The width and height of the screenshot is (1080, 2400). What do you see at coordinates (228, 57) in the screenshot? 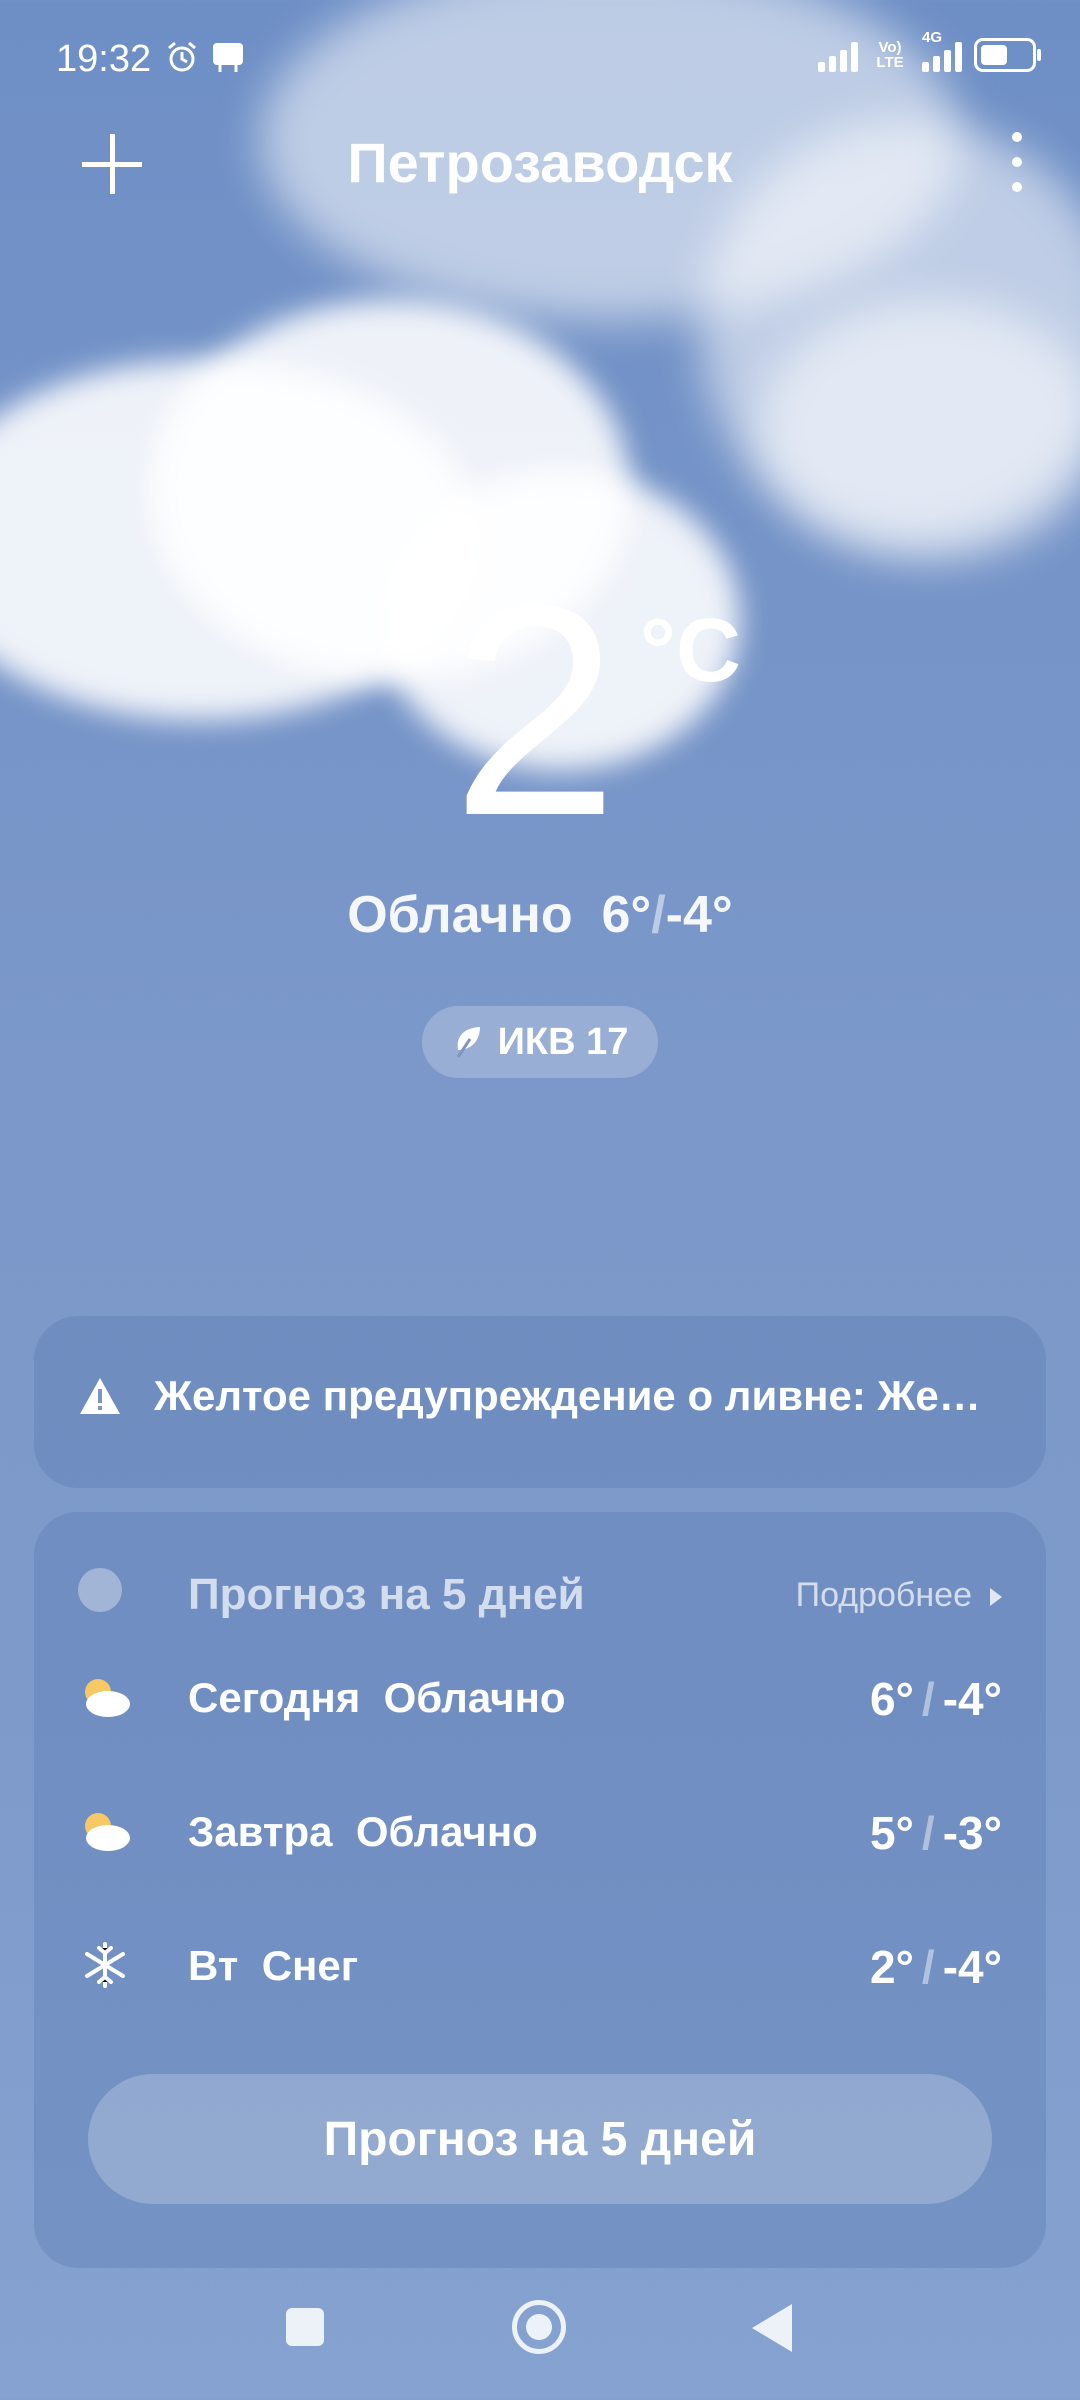
I see `notification-icon` at bounding box center [228, 57].